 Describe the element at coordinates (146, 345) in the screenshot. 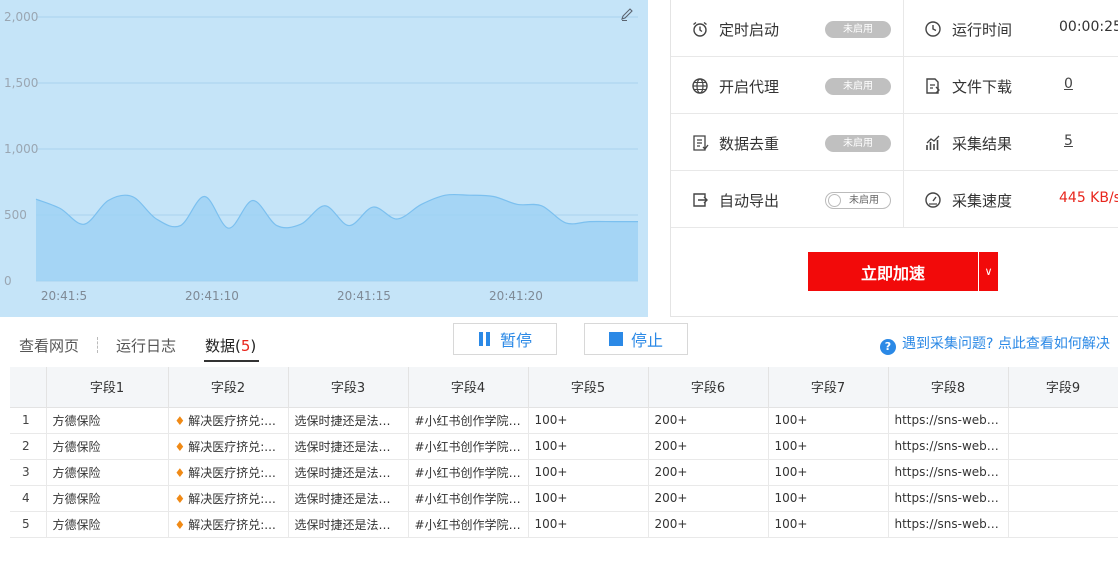

I see `tab-run-log: 运行日志` at that location.